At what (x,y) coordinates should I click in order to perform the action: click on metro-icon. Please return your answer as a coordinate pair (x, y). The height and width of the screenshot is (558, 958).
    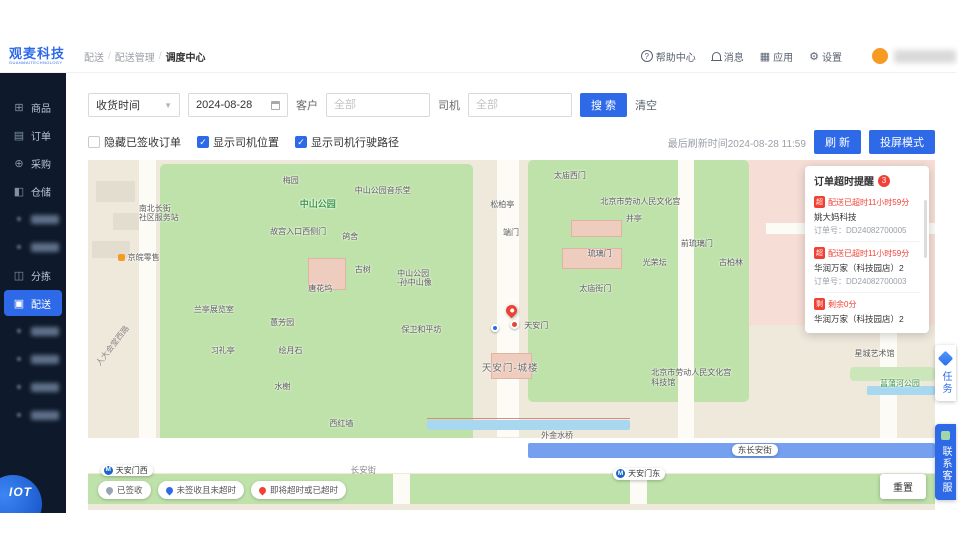
    Looking at the image, I should click on (621, 474).